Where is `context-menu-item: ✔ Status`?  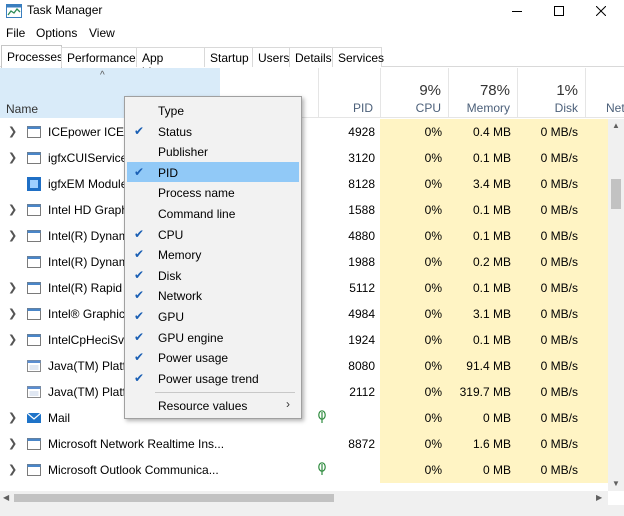 context-menu-item: ✔ Status is located at coordinates (213, 131).